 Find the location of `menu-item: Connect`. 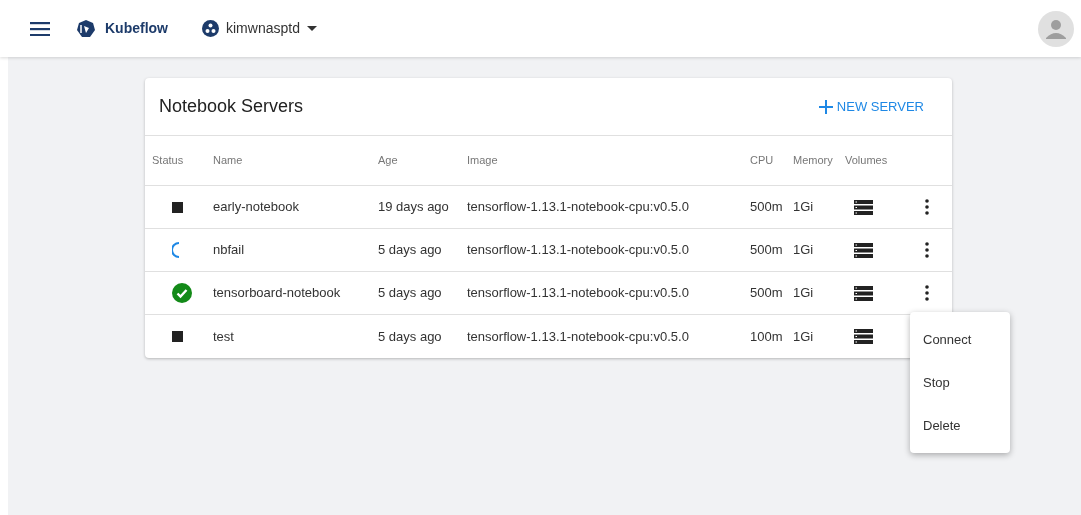

menu-item: Connect is located at coordinates (960, 339).